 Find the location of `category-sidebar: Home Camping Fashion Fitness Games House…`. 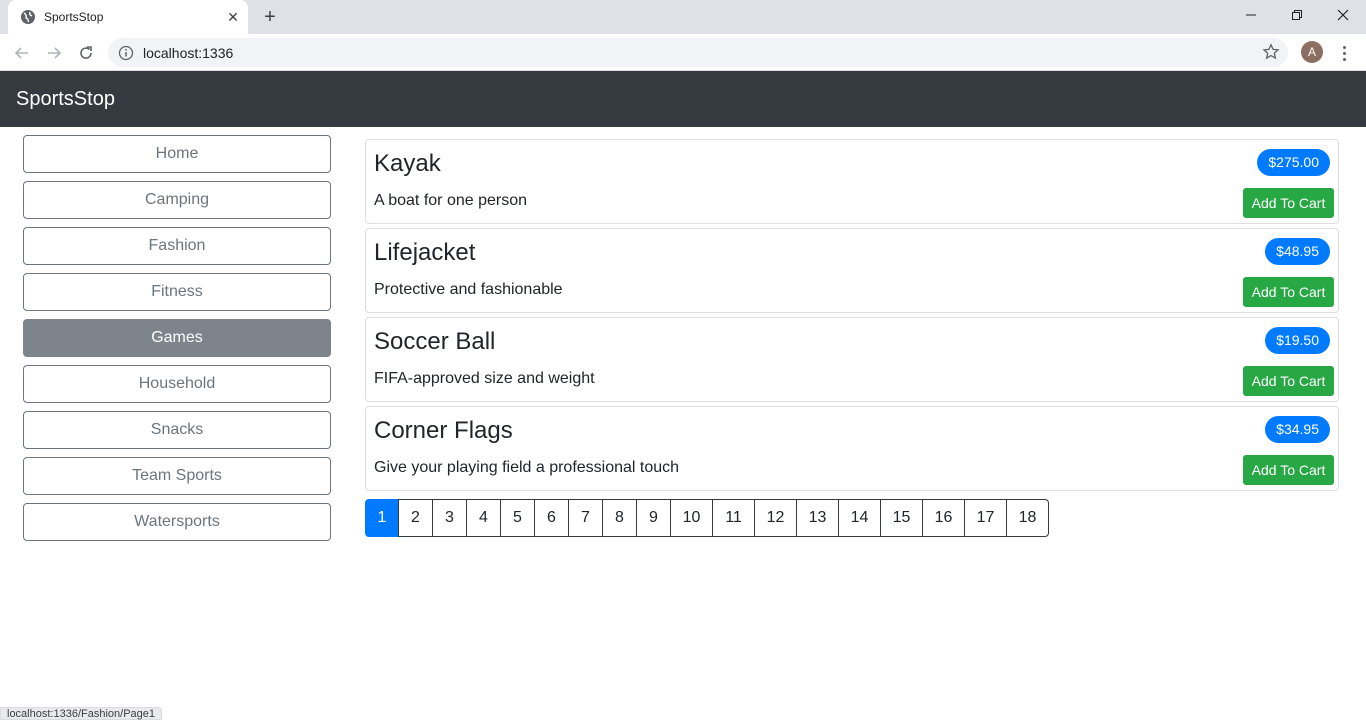

category-sidebar: Home Camping Fashion Fitness Games House… is located at coordinates (177, 342).